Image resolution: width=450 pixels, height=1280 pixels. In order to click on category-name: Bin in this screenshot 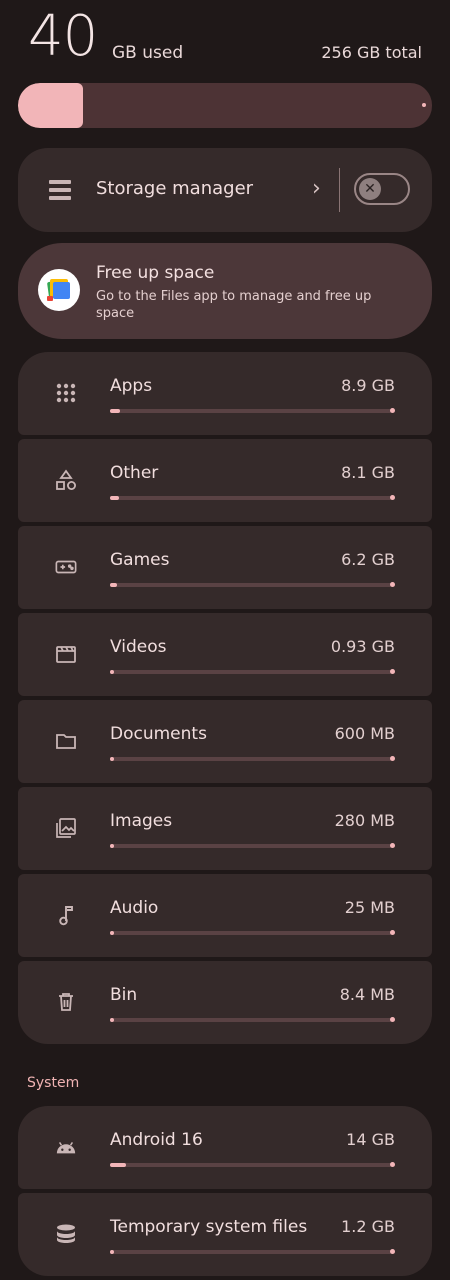, I will do `click(124, 995)`.